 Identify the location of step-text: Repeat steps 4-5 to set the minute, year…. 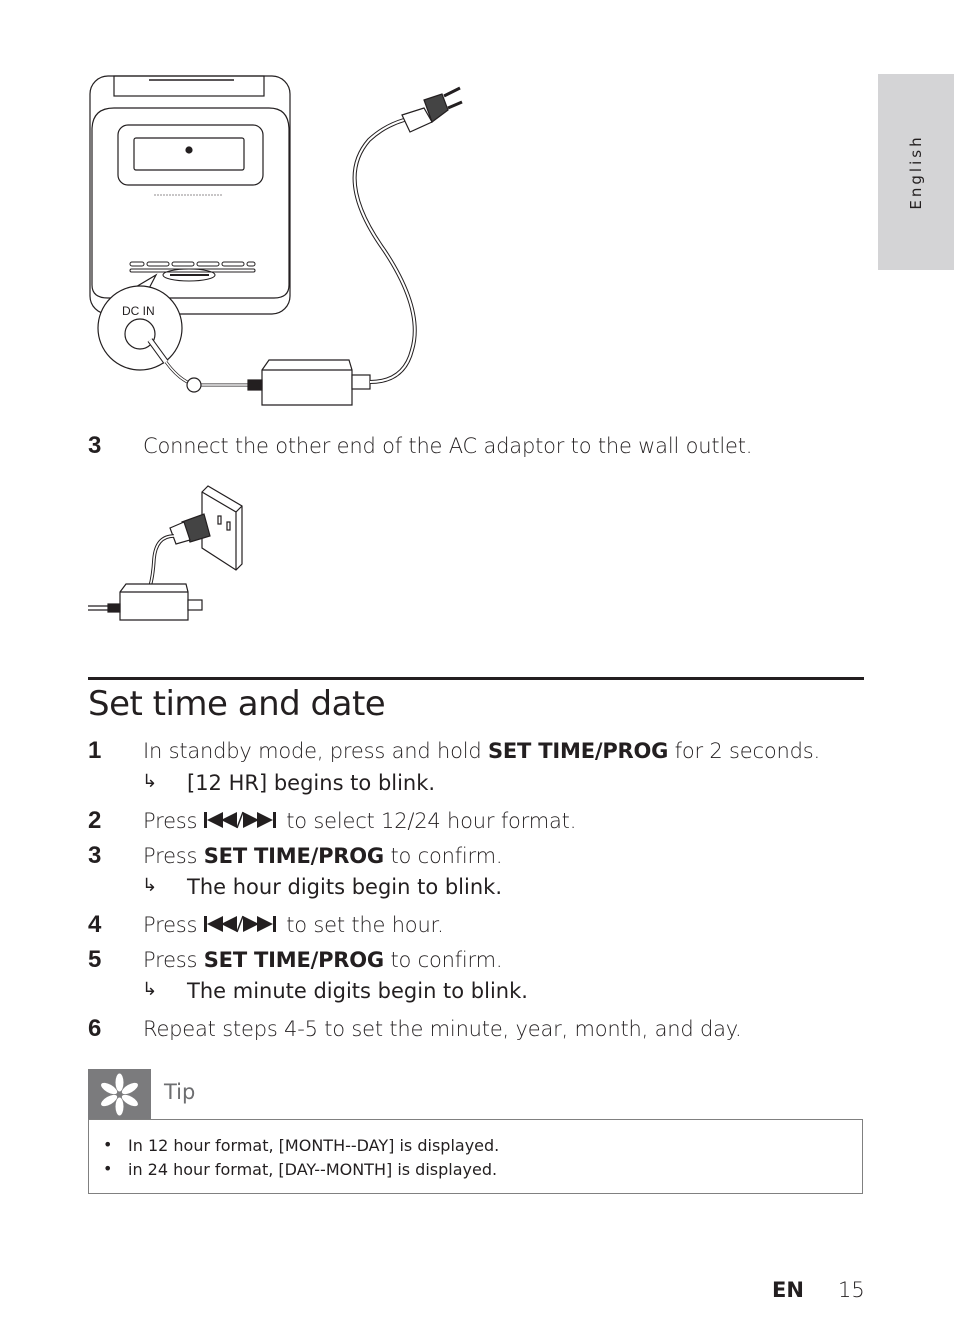
(442, 1029).